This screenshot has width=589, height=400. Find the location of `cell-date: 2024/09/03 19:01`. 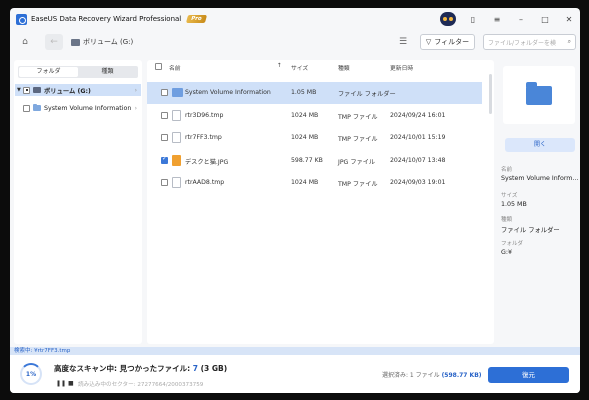

cell-date: 2024/09/03 19:01 is located at coordinates (418, 182).